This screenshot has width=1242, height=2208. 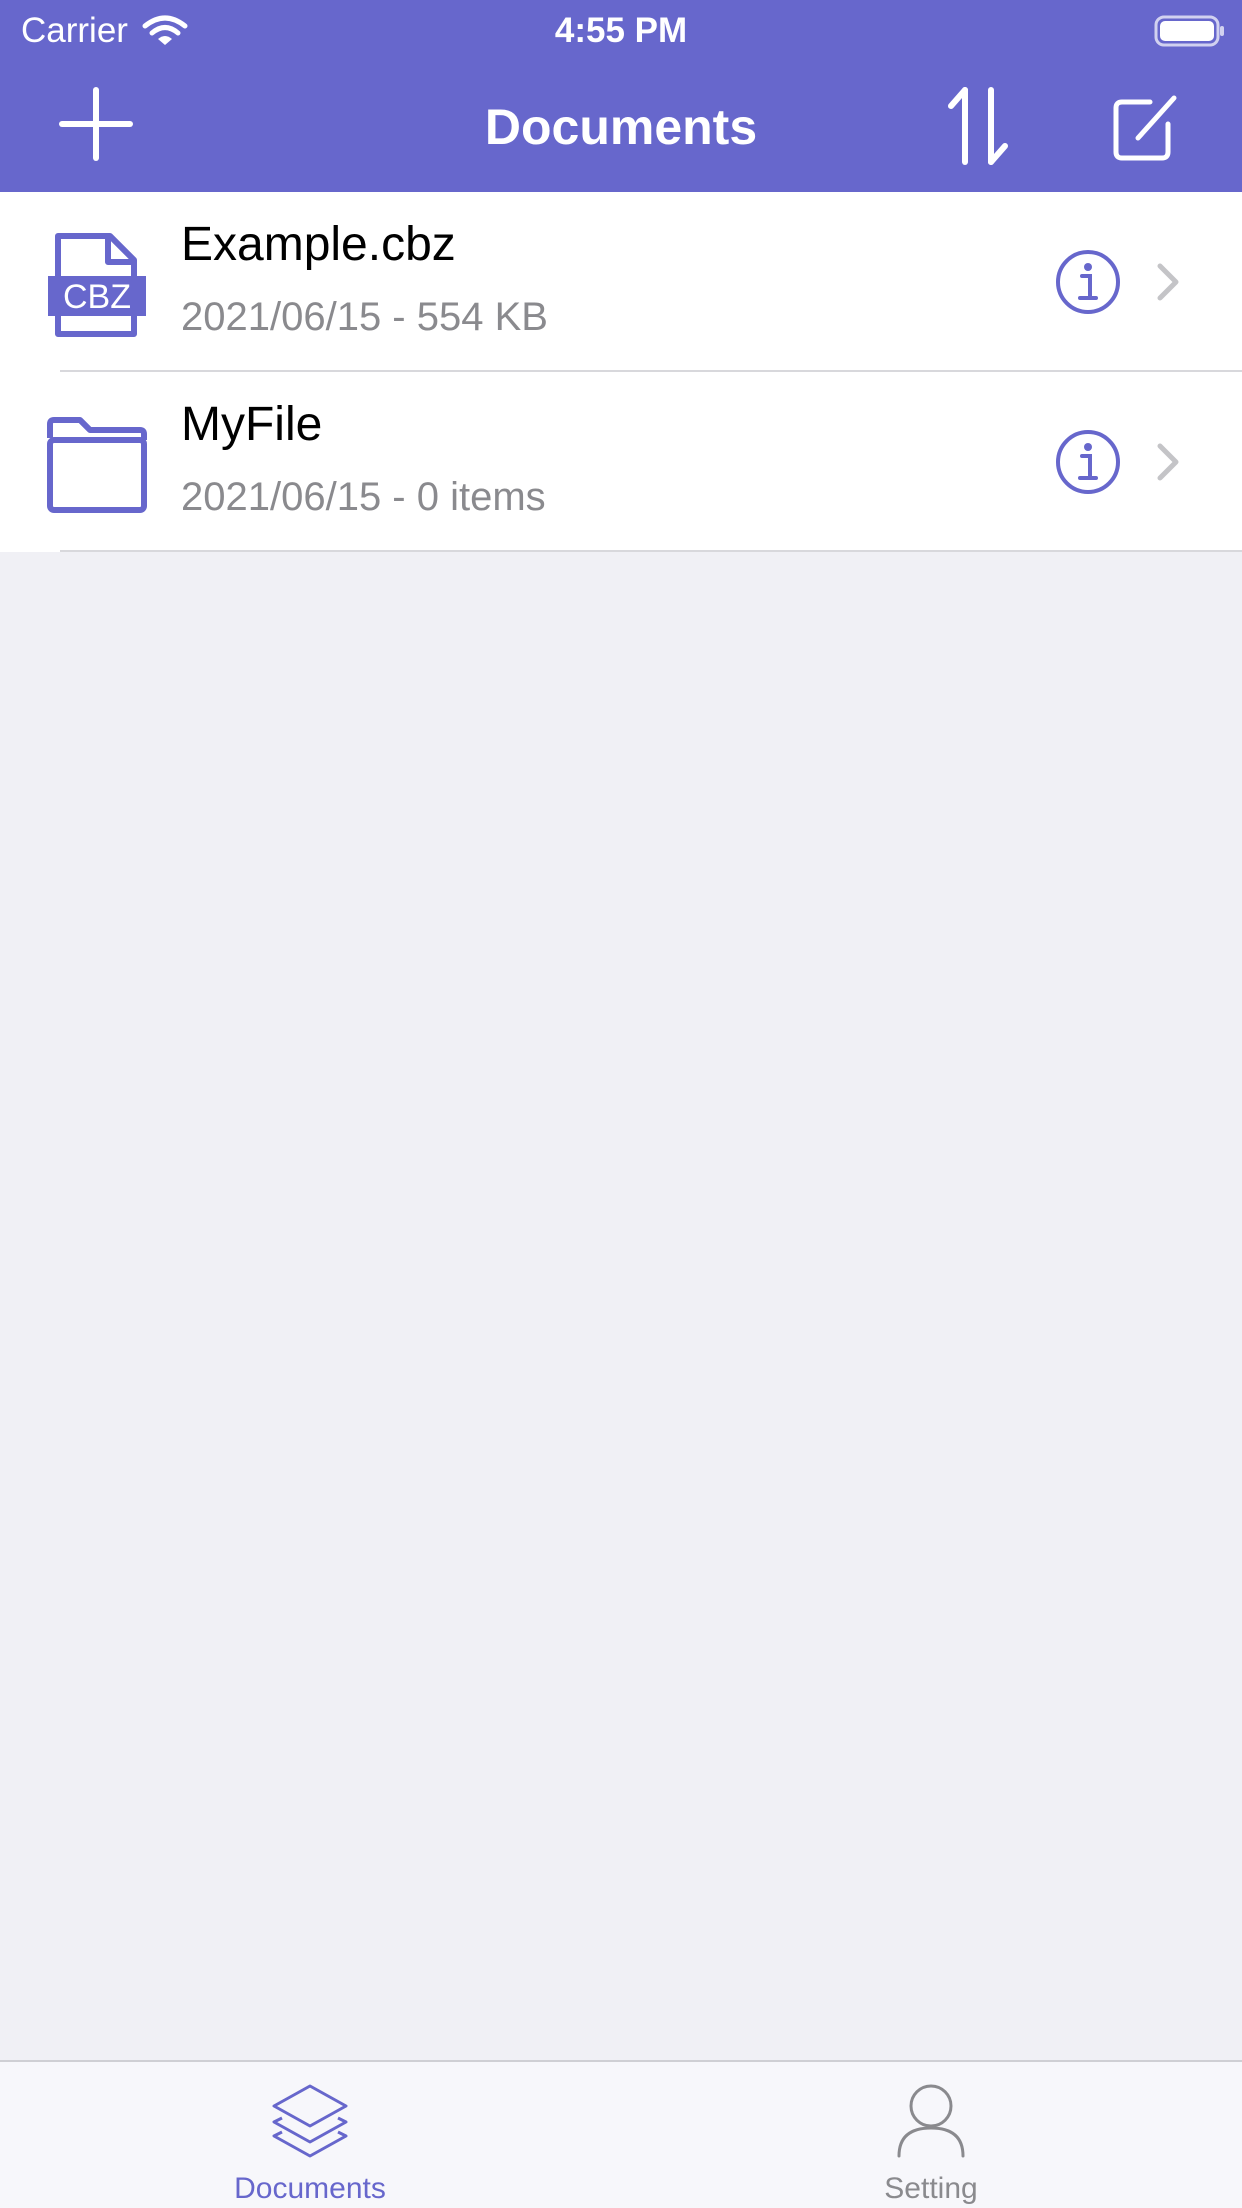 I want to click on folder-icon, so click(x=97, y=465).